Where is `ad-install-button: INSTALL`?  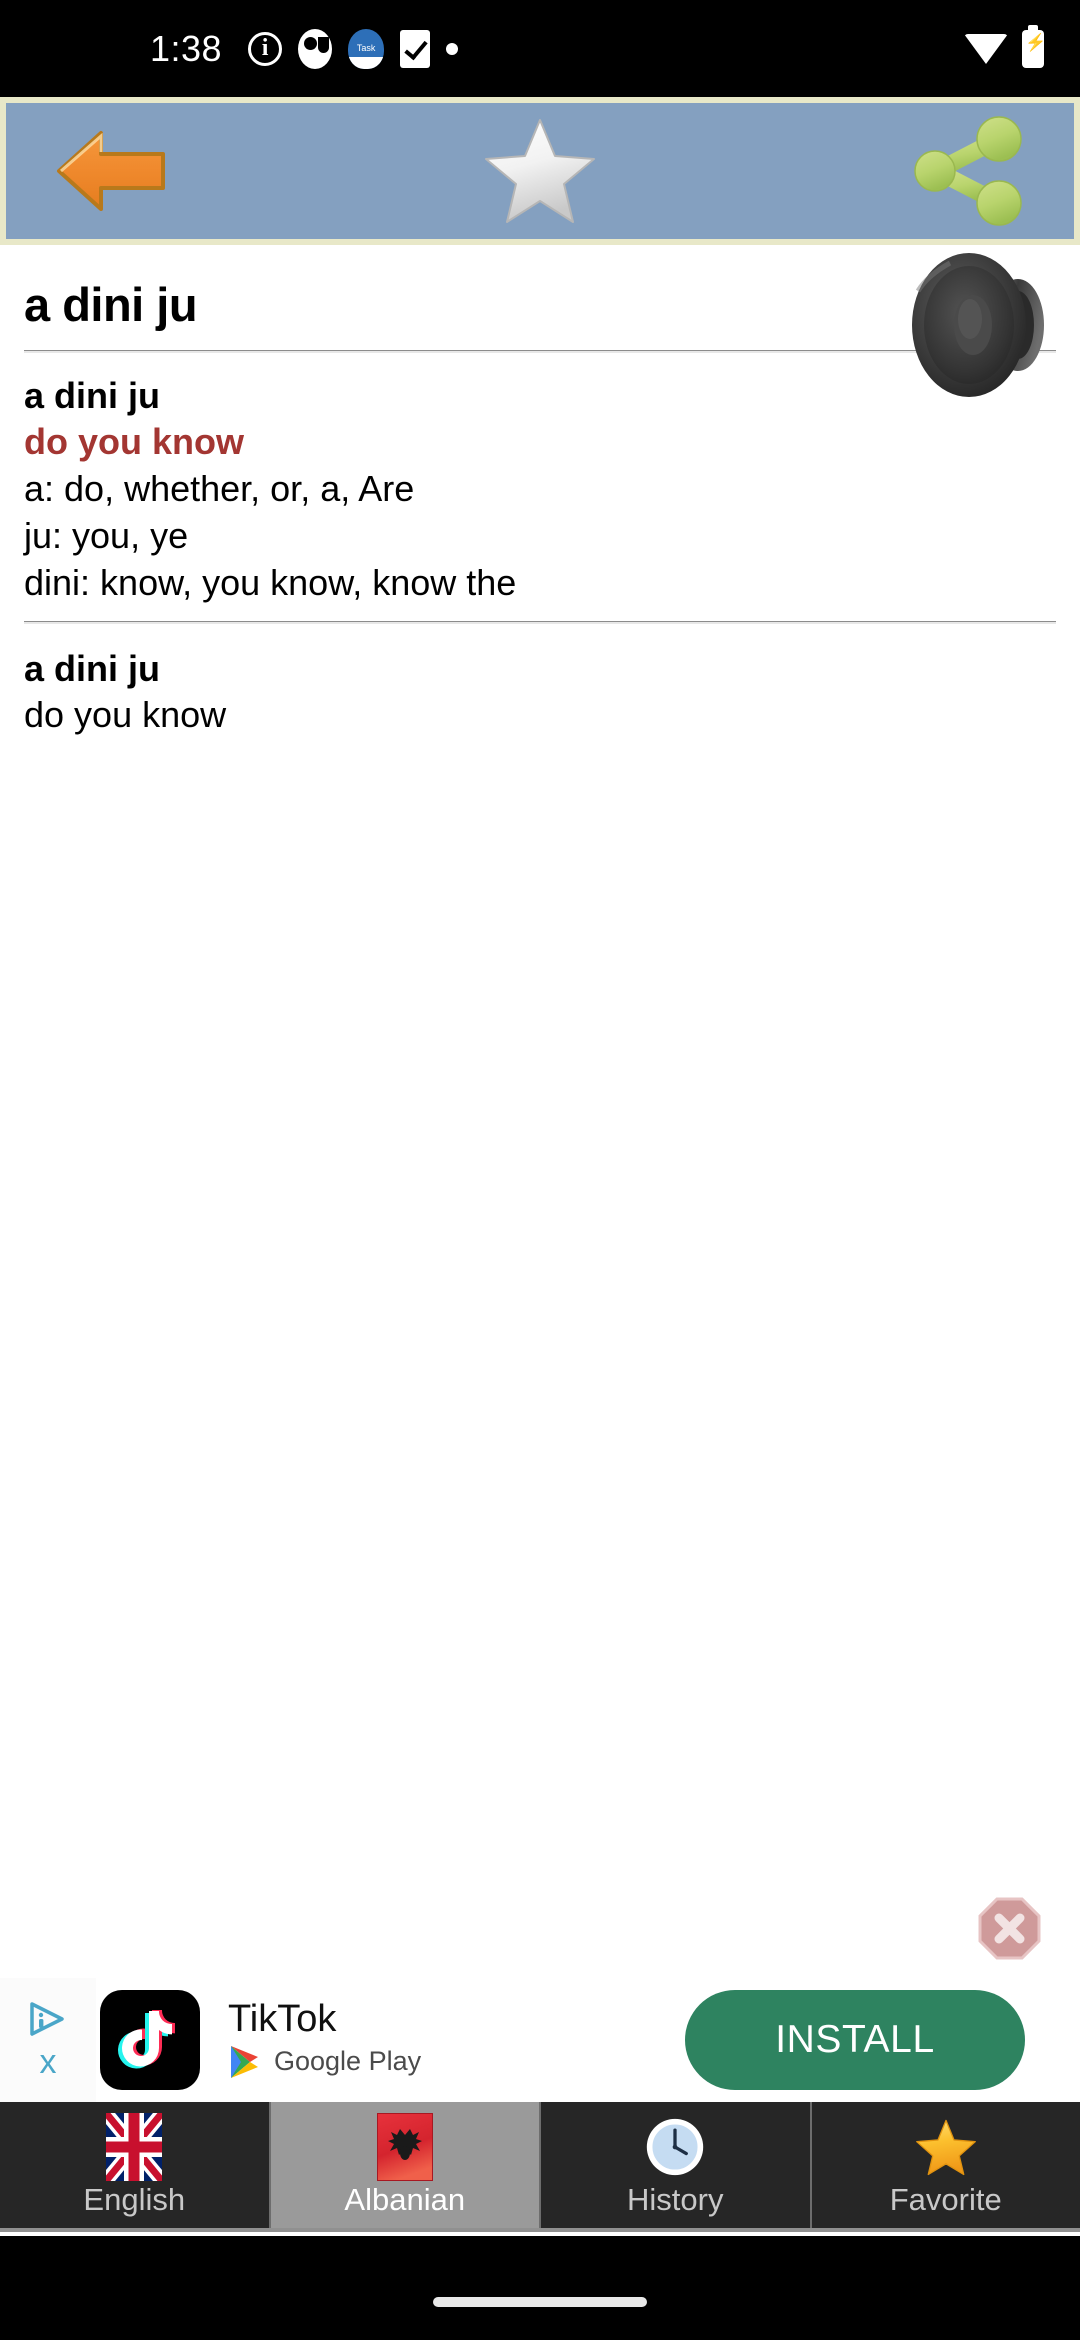 ad-install-button: INSTALL is located at coordinates (855, 2040).